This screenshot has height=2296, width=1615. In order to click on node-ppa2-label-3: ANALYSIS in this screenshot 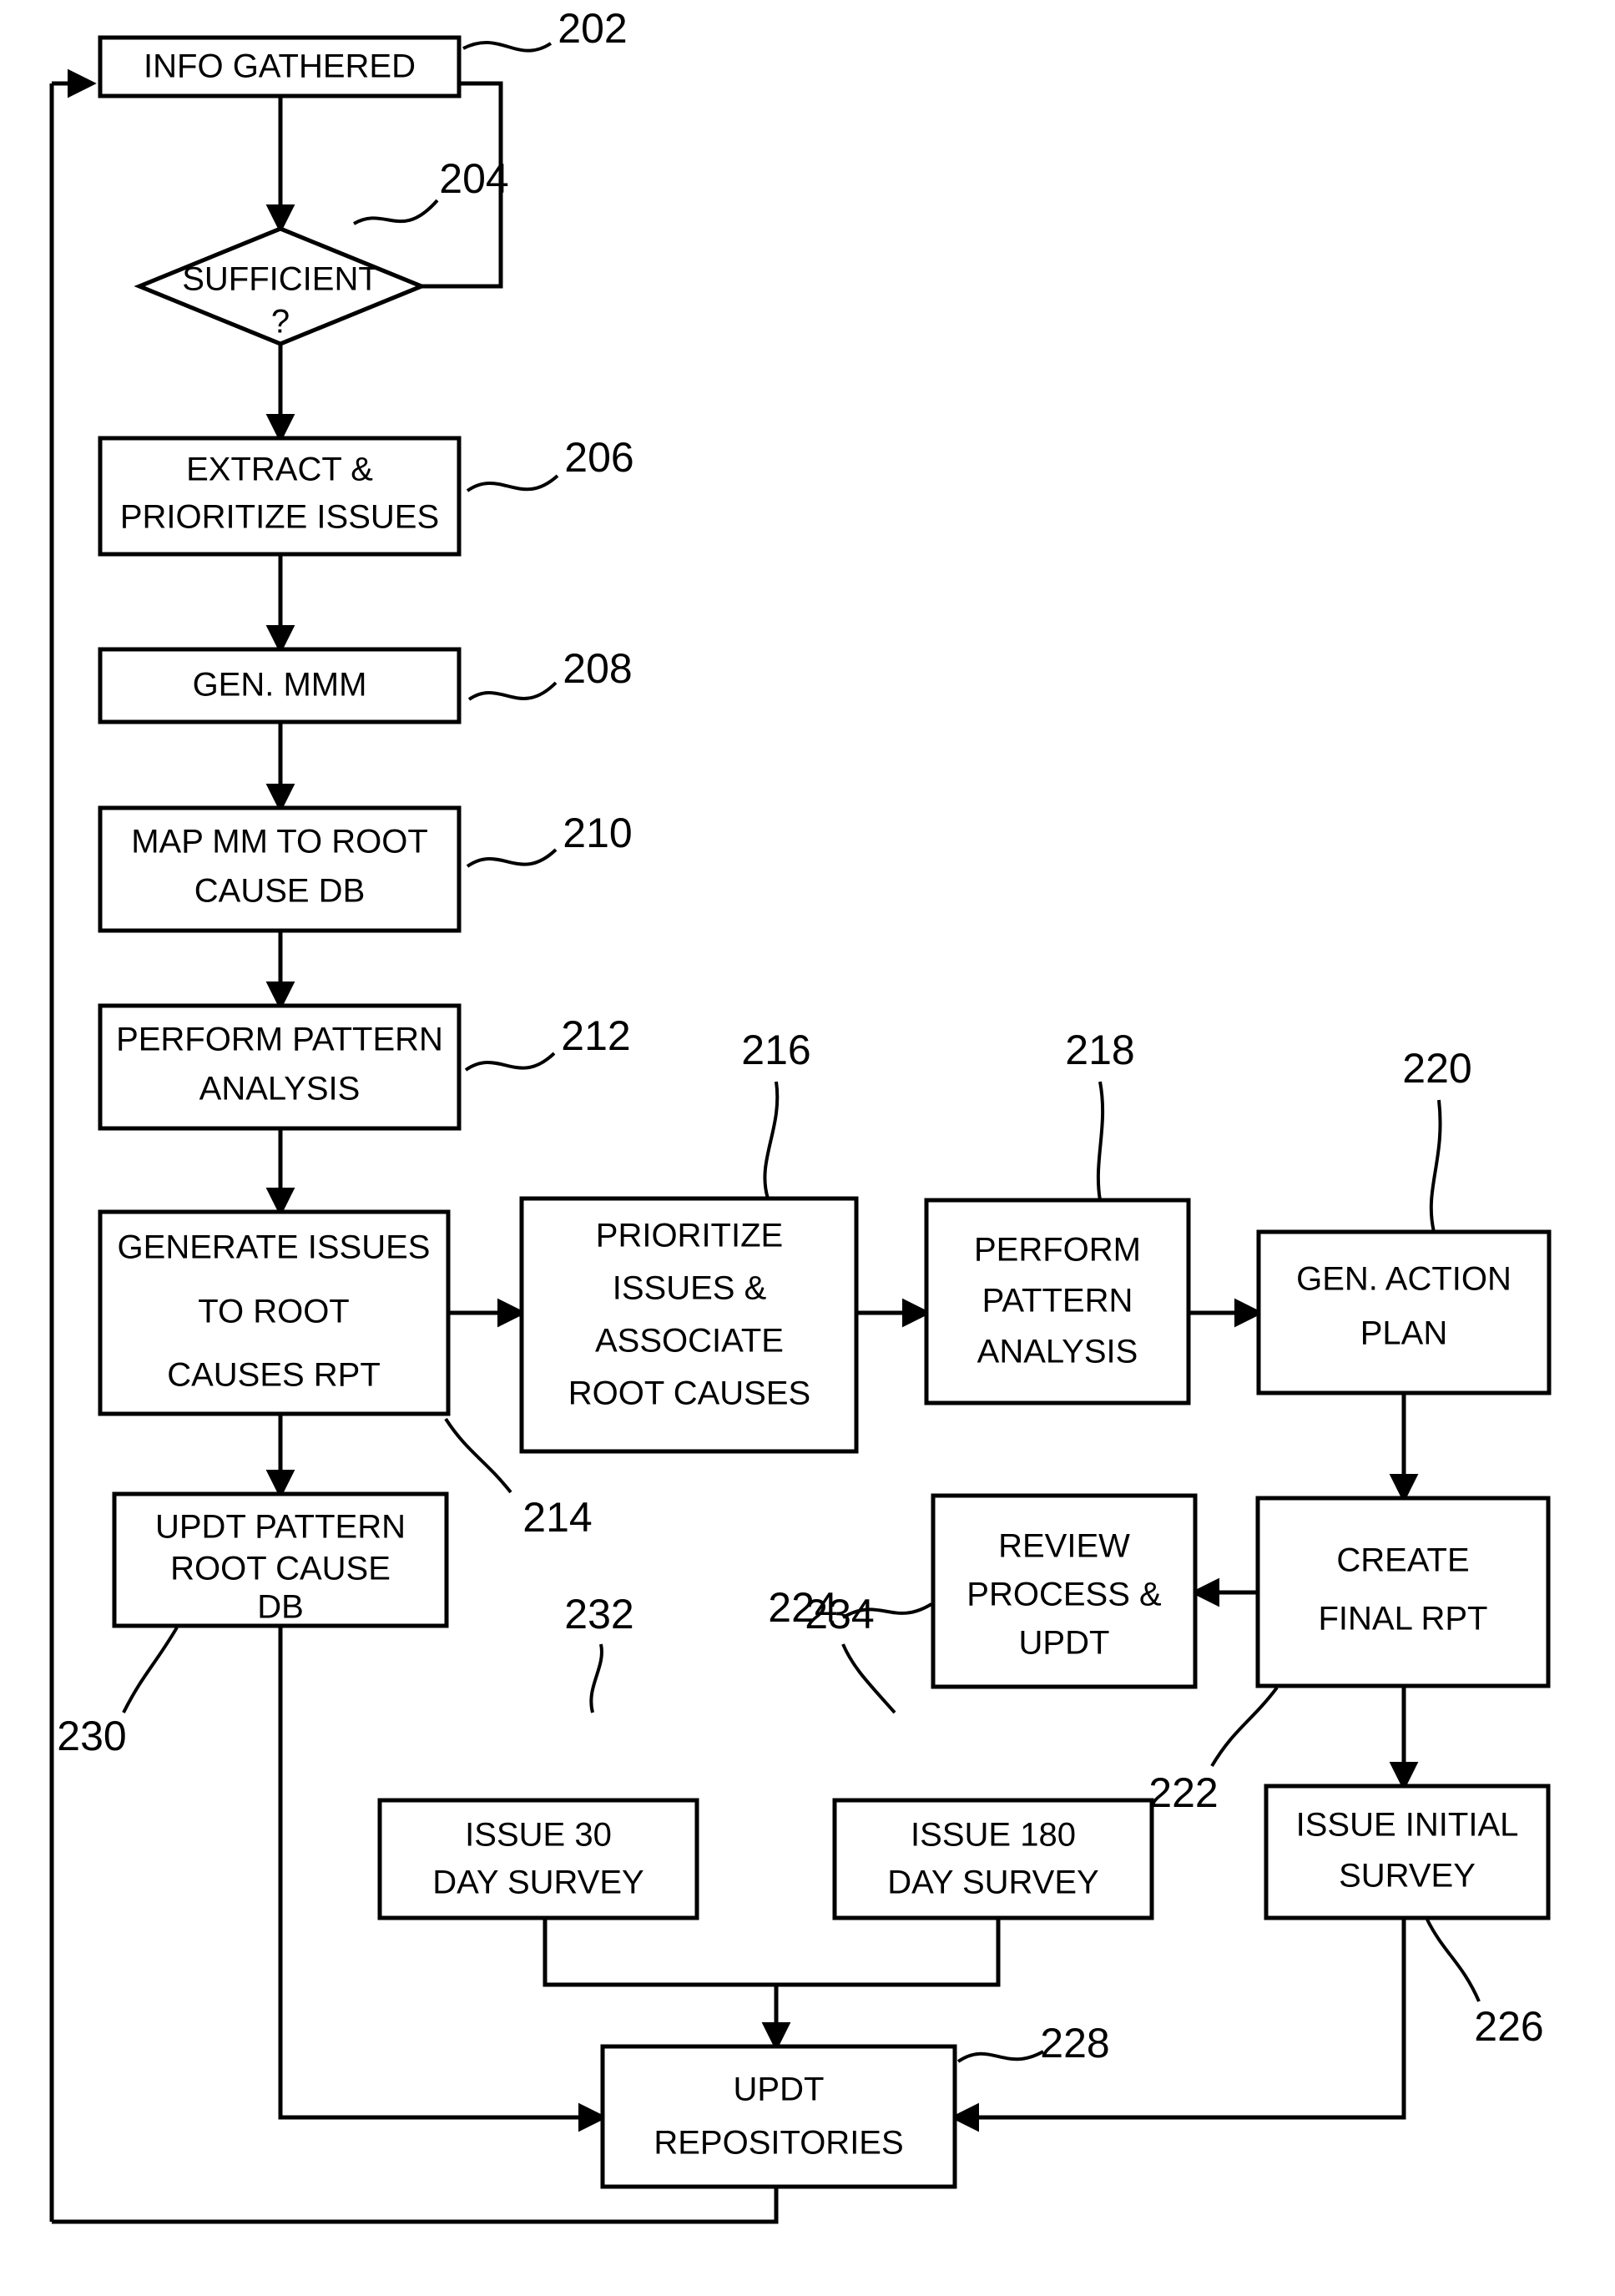, I will do `click(1057, 1352)`.